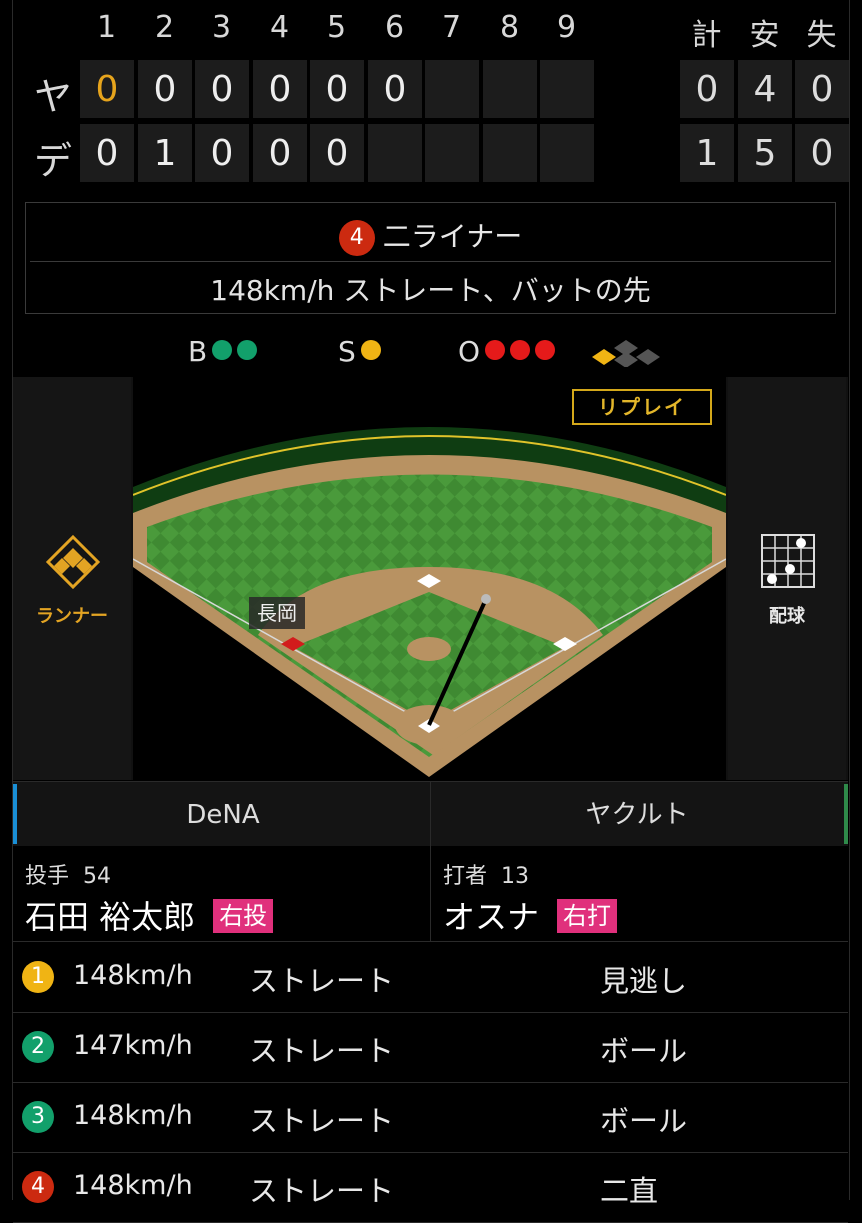 Image resolution: width=862 pixels, height=1223 pixels. I want to click on pitcher-role: 投手 54, so click(68, 874).